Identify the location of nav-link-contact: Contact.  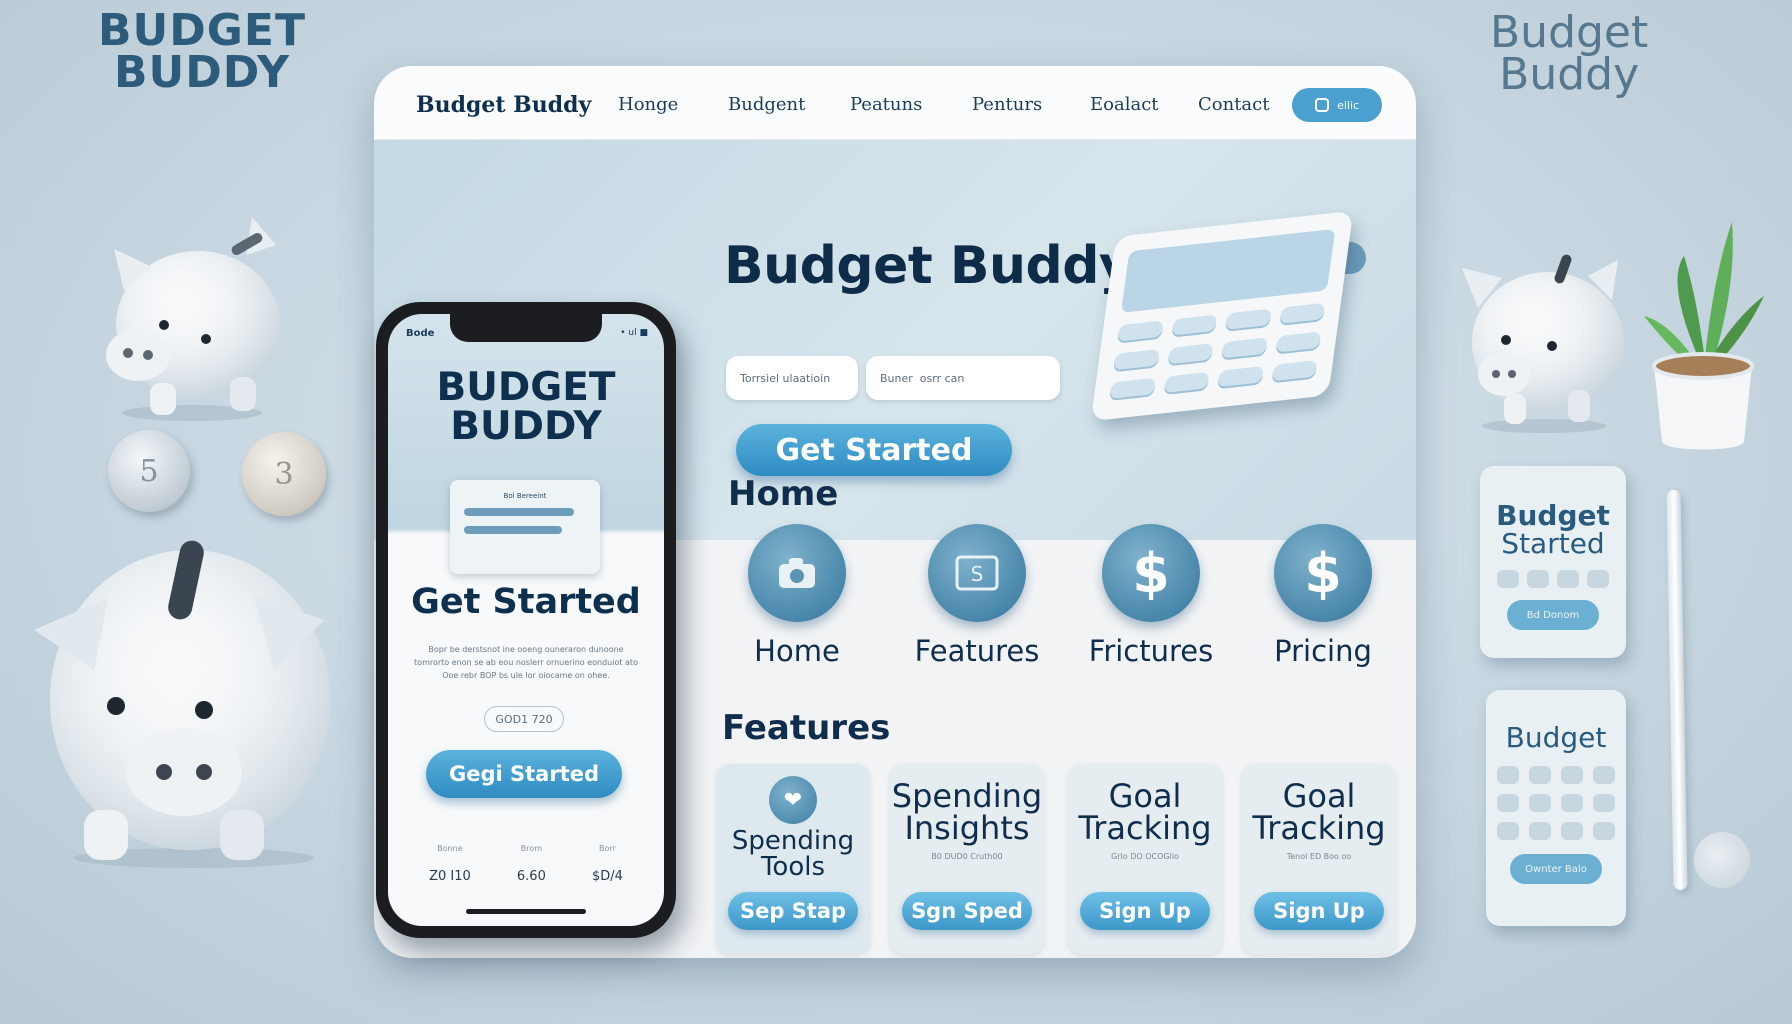
(1233, 104).